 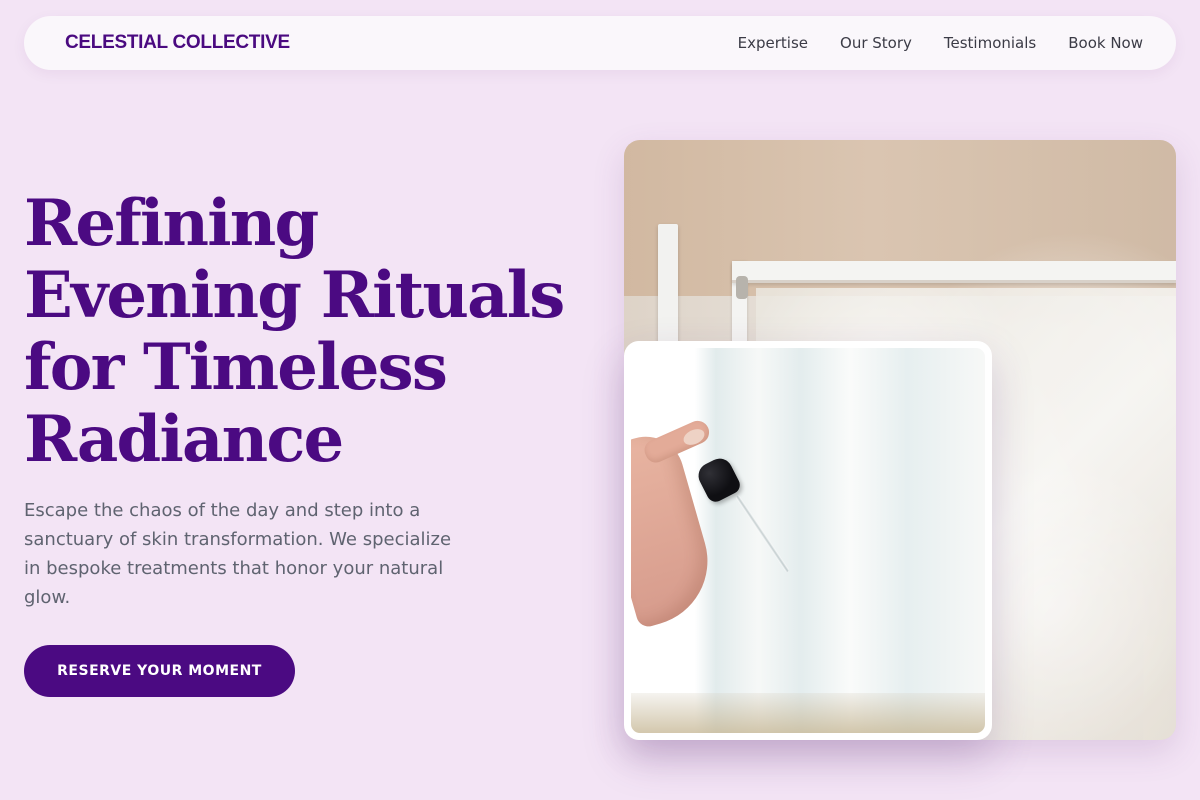 I want to click on nav-link-our-story: Our Story, so click(x=876, y=43).